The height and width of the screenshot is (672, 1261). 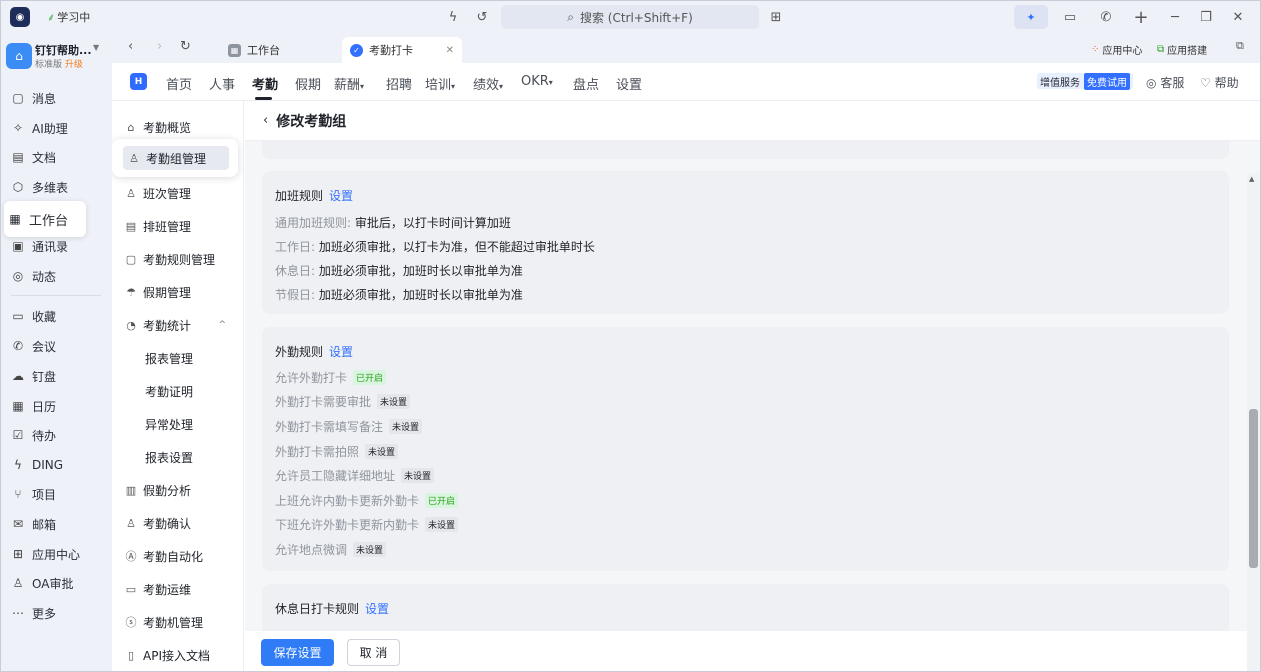 I want to click on nav-item-todo: ☑ 待办, so click(x=57, y=435).